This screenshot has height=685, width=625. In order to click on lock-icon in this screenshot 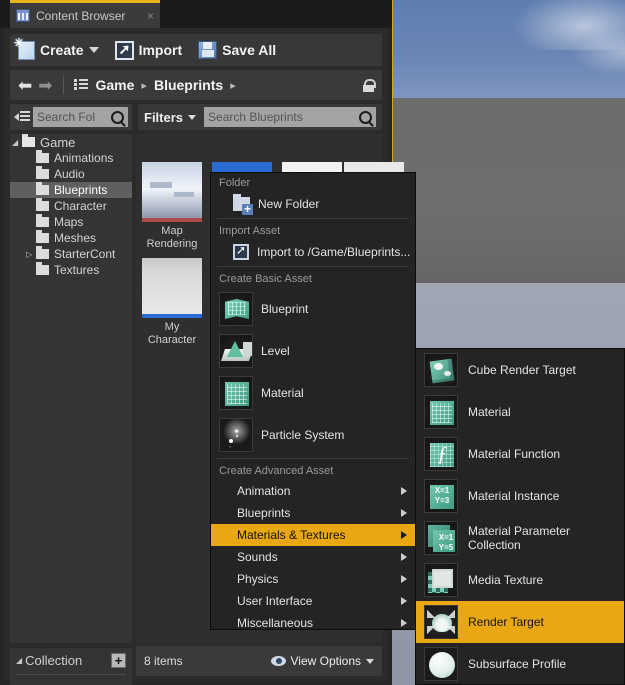, I will do `click(369, 85)`.